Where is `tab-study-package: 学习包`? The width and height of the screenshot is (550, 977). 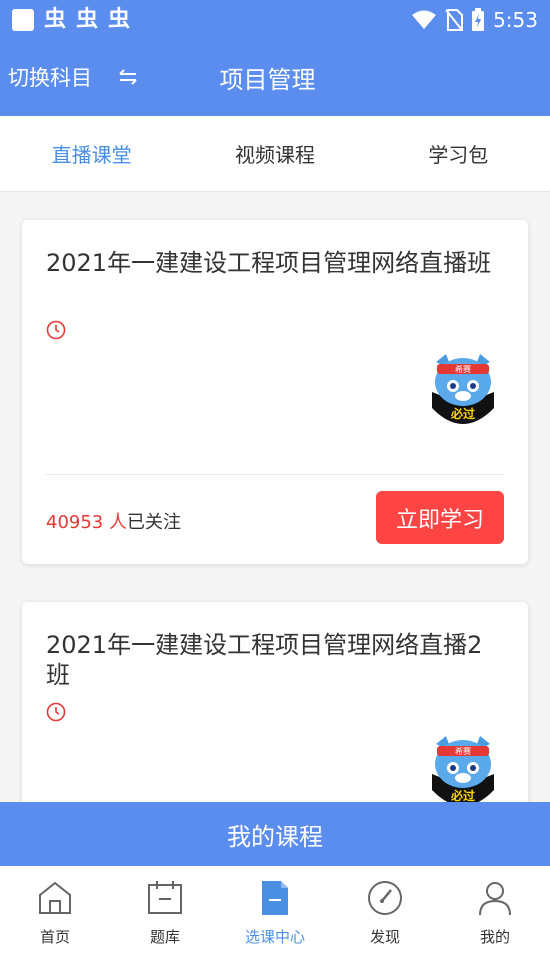
tab-study-package: 学习包 is located at coordinates (458, 153).